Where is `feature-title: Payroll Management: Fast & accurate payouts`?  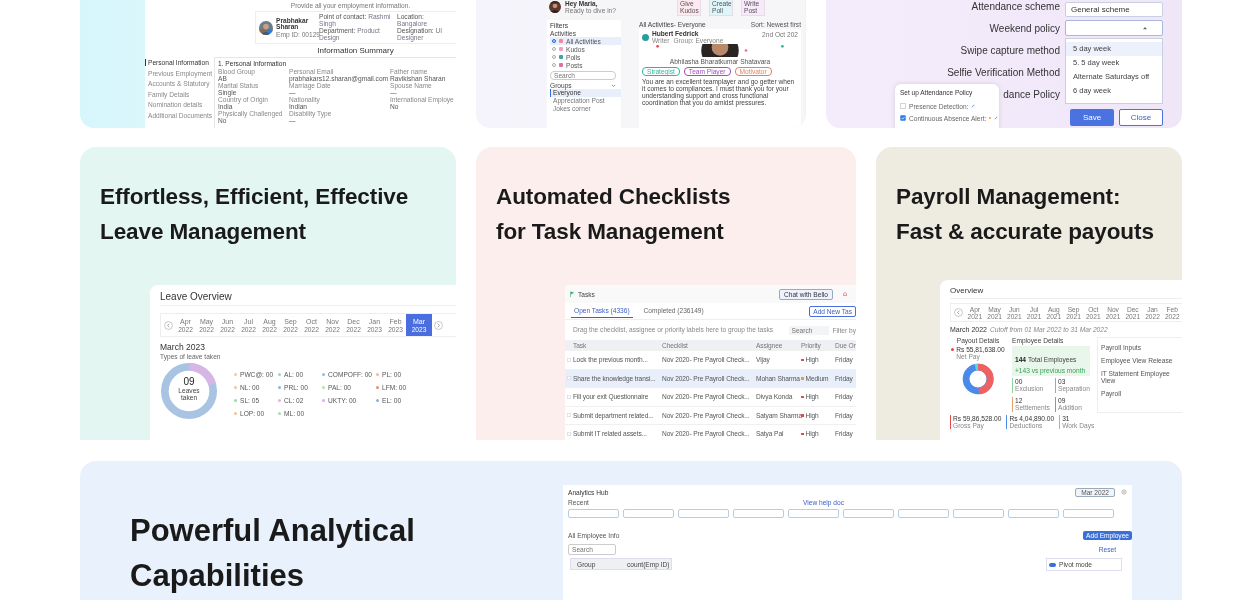 feature-title: Payroll Management: Fast & accurate payouts is located at coordinates (1025, 214).